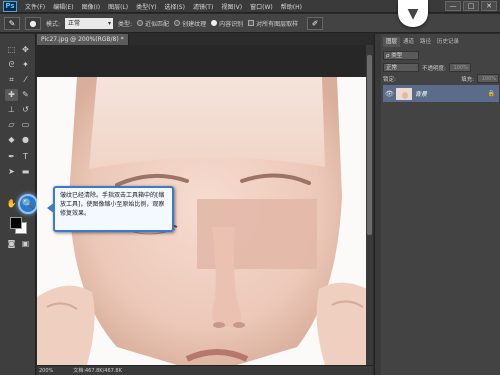 This screenshot has width=500, height=375. What do you see at coordinates (11, 50) in the screenshot?
I see `marquee-tool-icon: ⬚` at bounding box center [11, 50].